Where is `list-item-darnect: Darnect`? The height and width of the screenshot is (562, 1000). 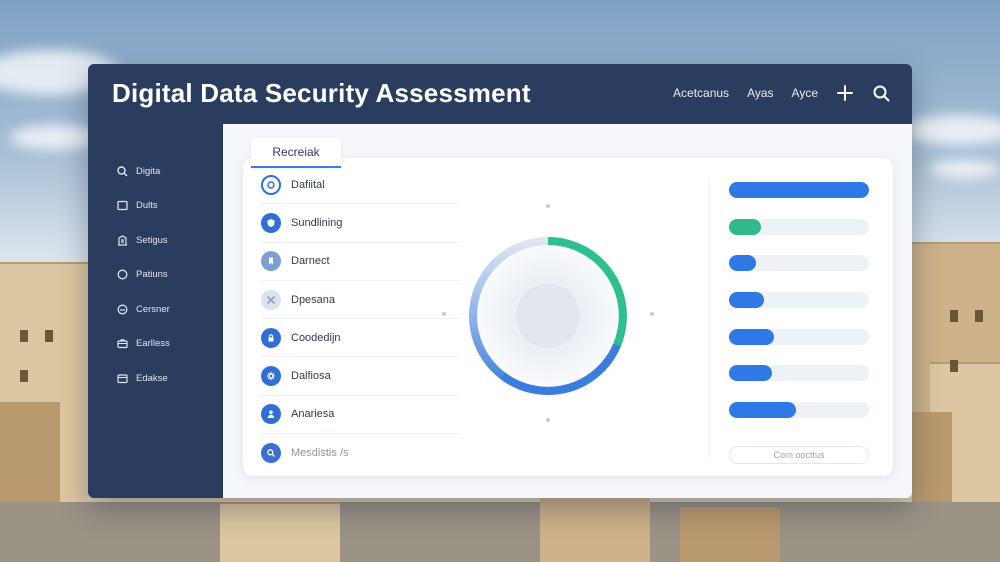
list-item-darnect: Darnect is located at coordinates (361, 262).